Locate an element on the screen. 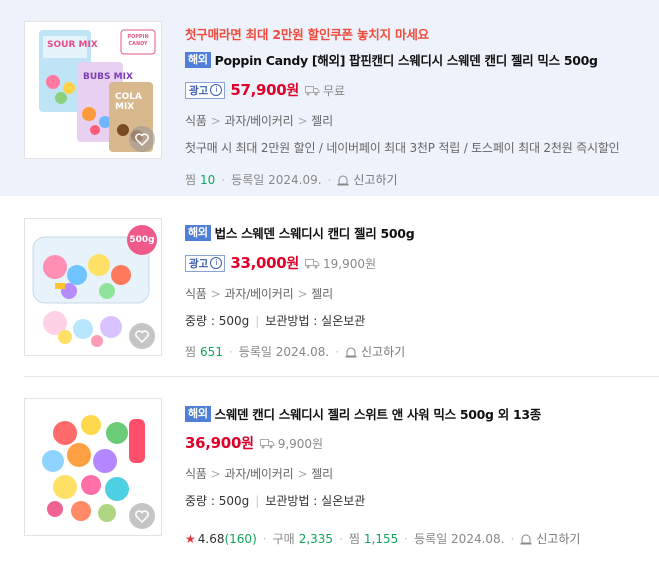 This screenshot has height=563, width=659. product-title-row: 해외 법스 스웨덴 스웨디시 캔디 젤리 500g is located at coordinates (417, 232).